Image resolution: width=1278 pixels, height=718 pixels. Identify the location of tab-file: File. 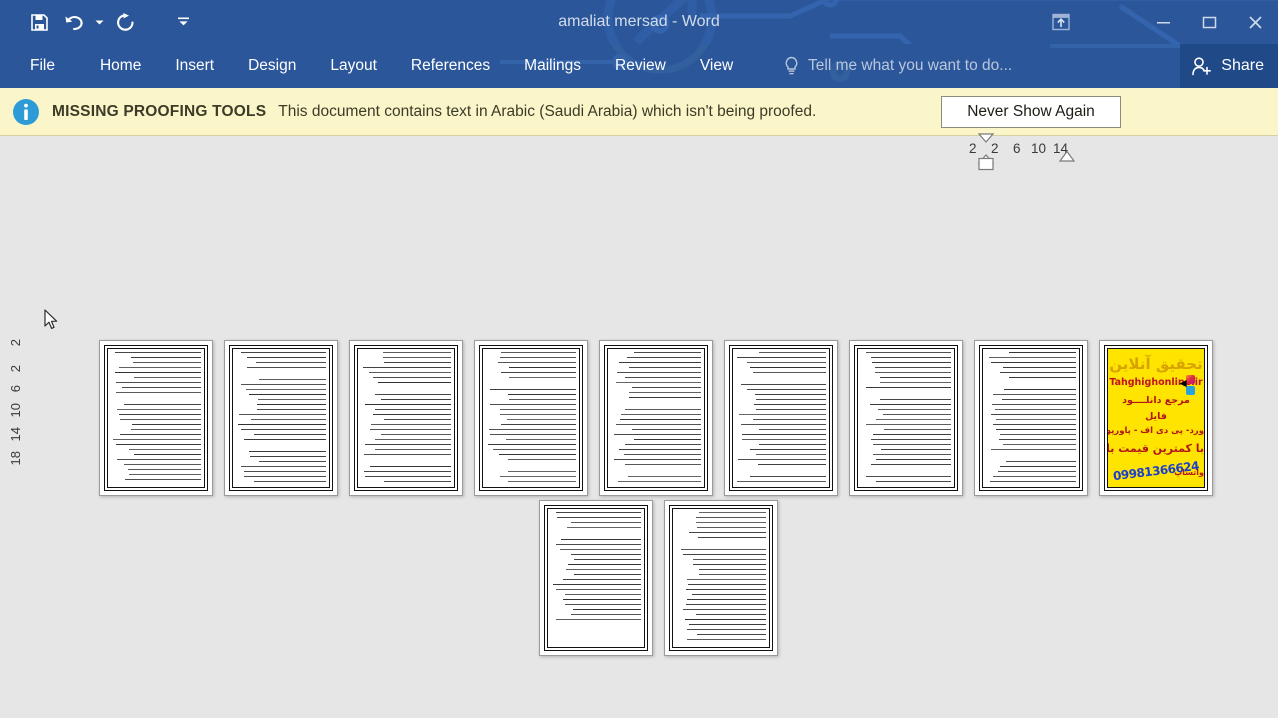
(41, 66).